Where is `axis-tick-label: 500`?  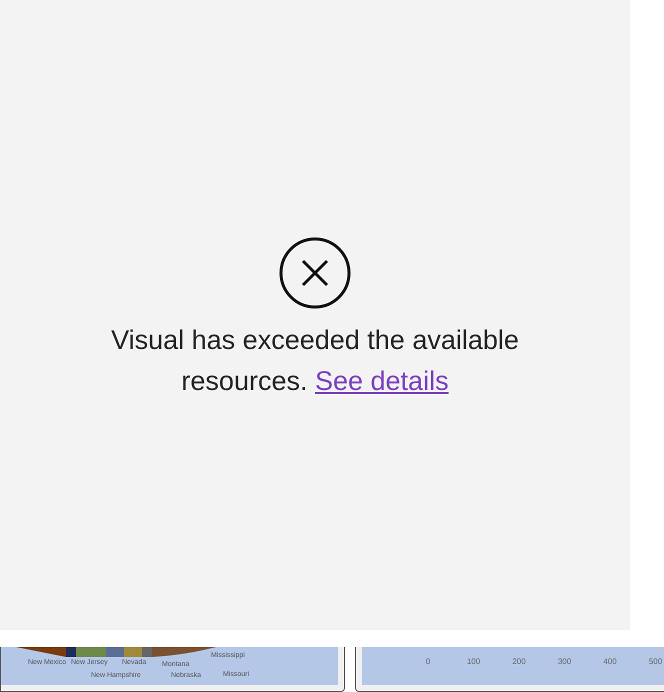
axis-tick-label: 500 is located at coordinates (655, 662).